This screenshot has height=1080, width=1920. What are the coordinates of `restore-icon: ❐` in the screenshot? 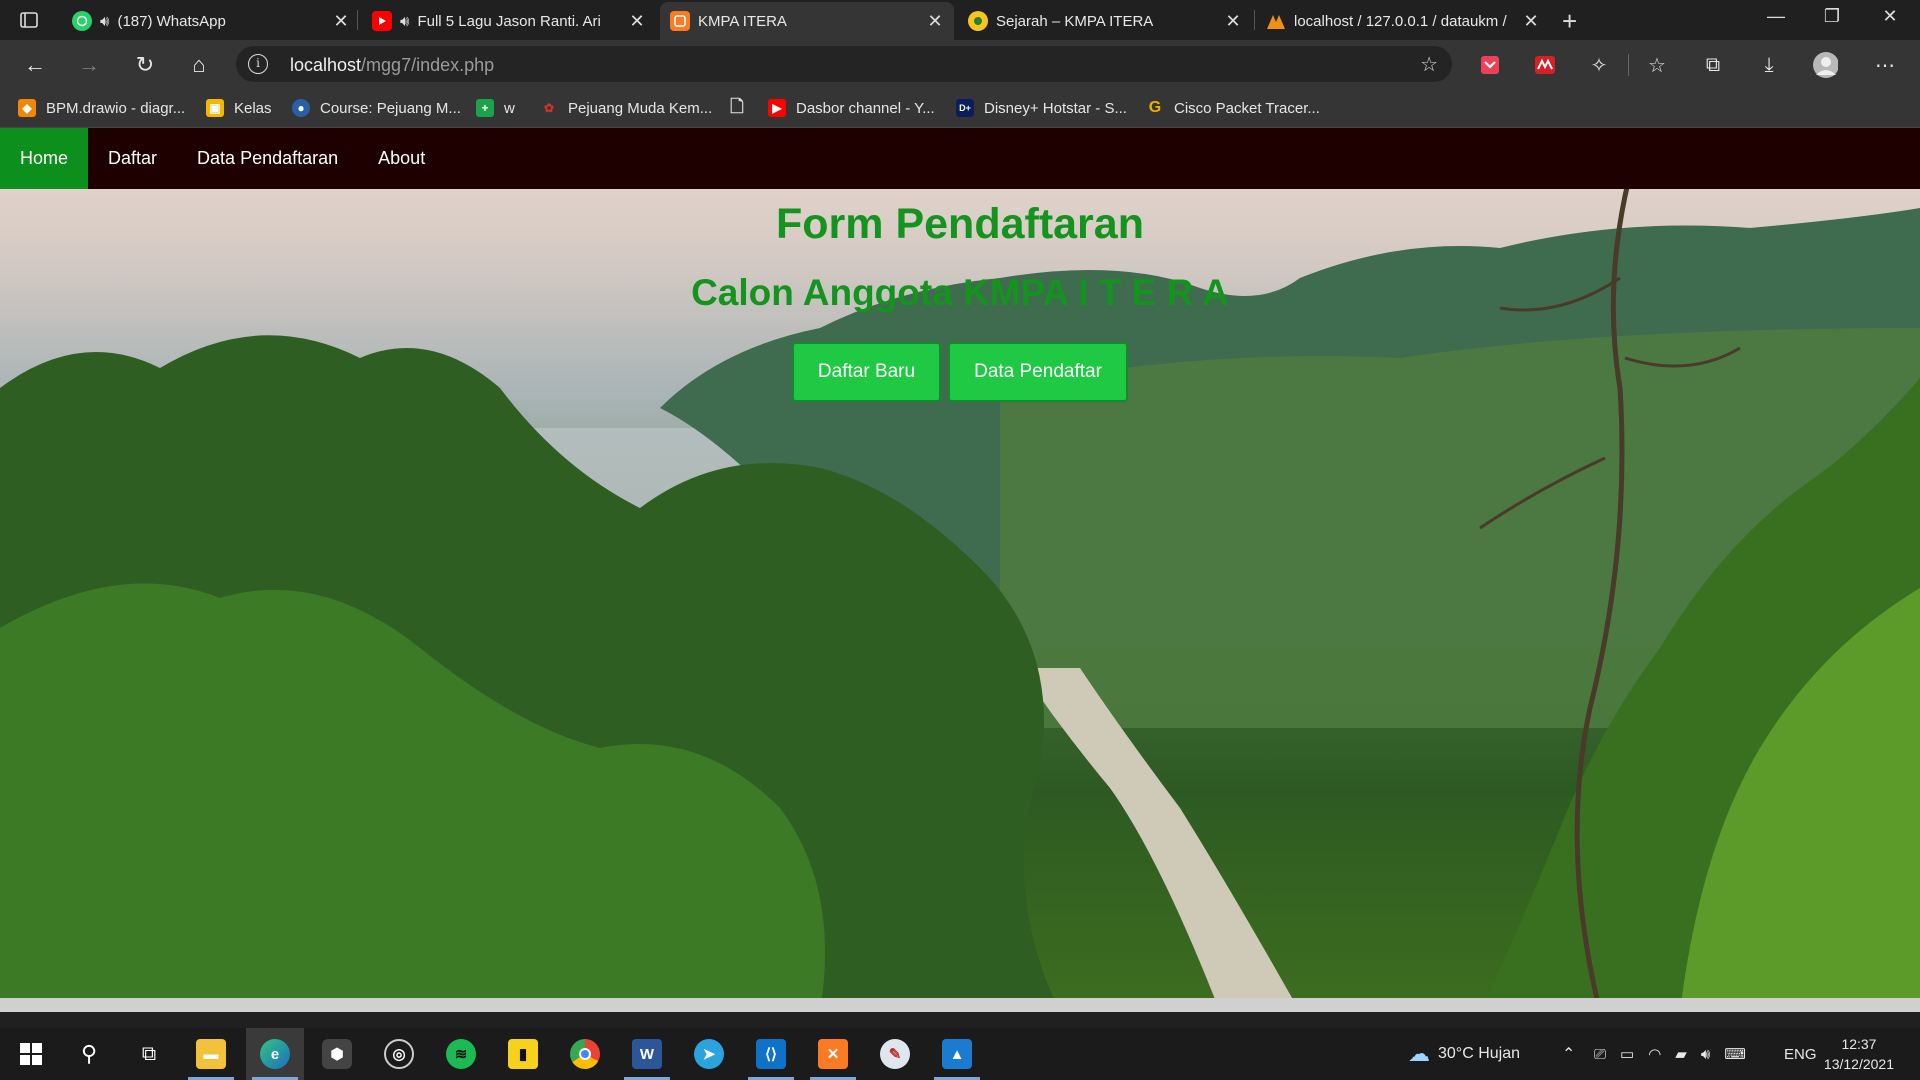 It's located at (1832, 16).